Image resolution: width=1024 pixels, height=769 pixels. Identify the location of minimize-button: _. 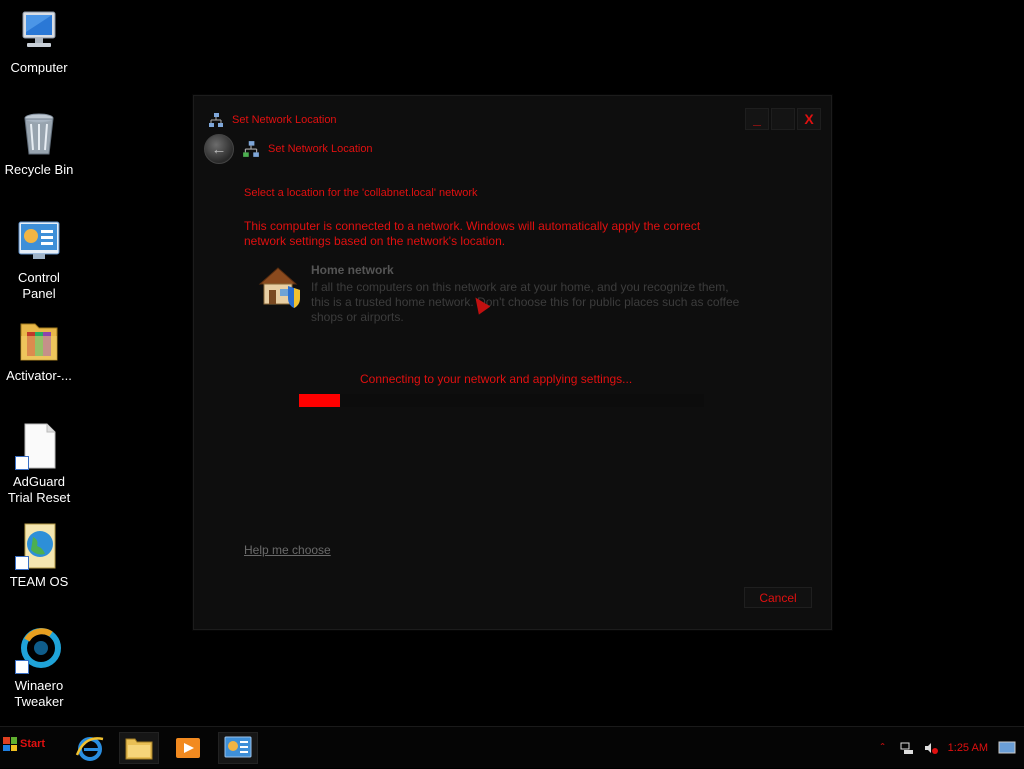
(757, 119).